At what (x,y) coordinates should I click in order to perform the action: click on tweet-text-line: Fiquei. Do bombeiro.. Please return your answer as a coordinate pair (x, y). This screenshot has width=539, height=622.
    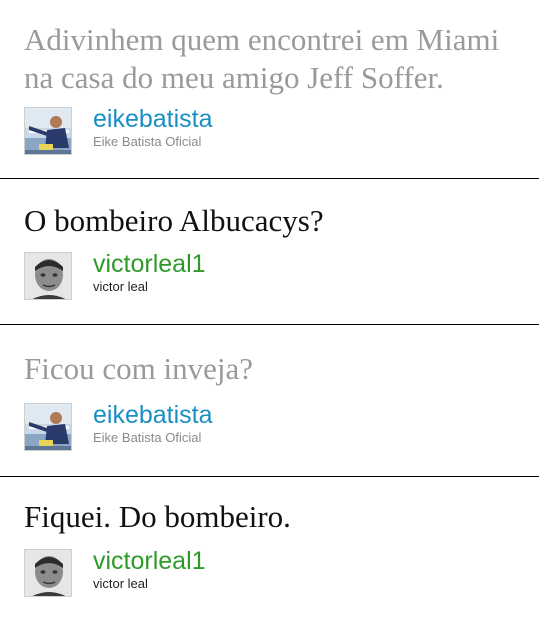
    Looking at the image, I should click on (157, 516).